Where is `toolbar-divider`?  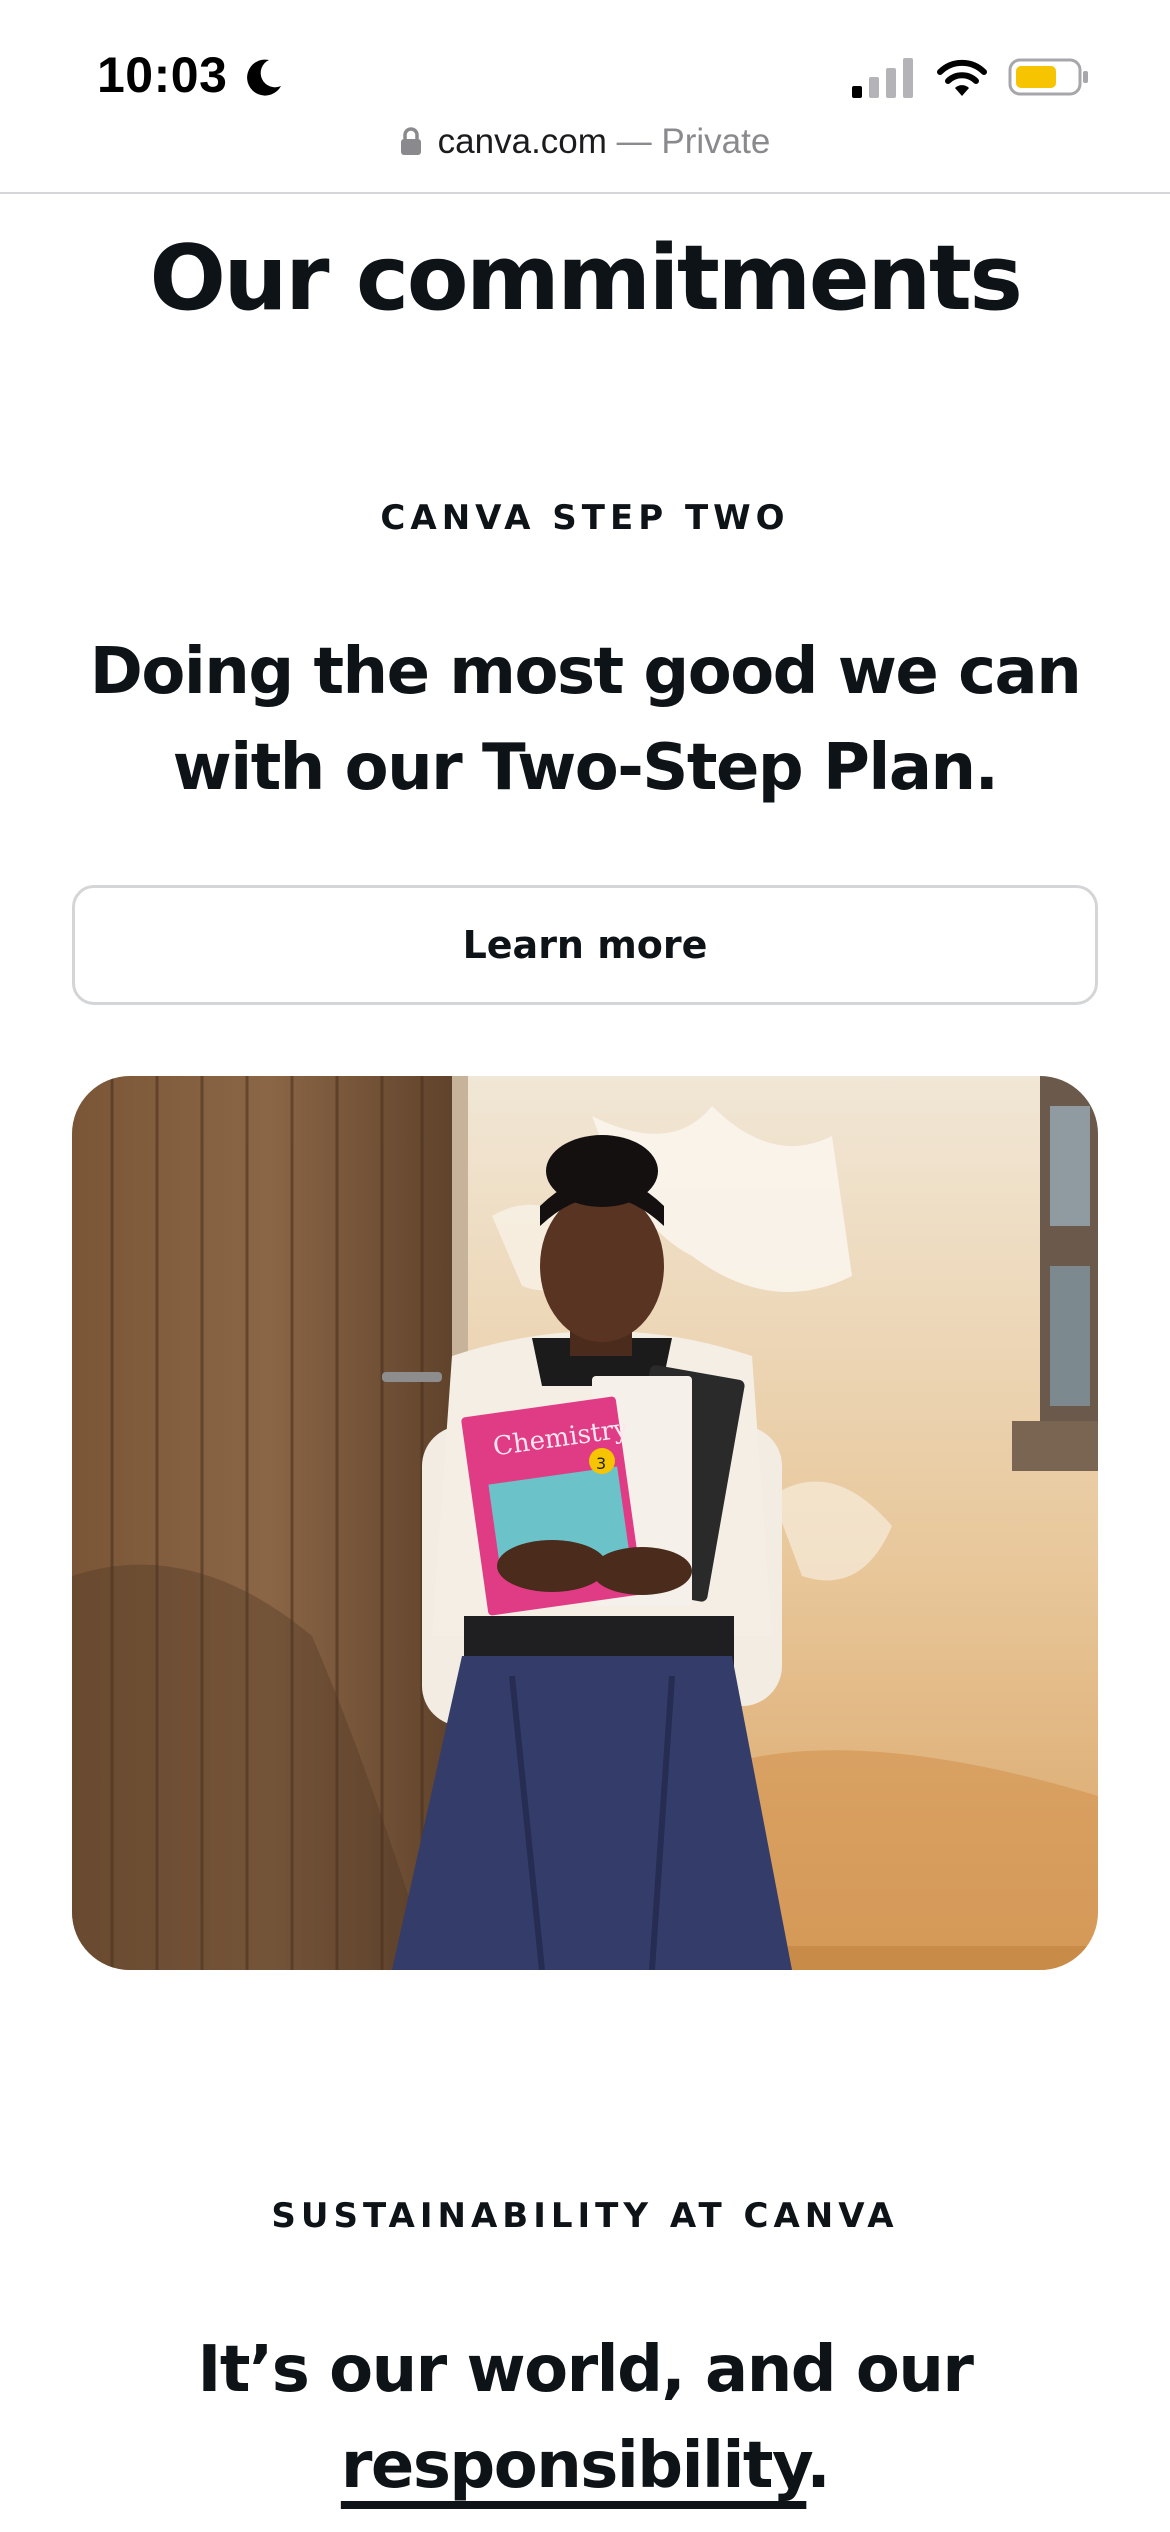
toolbar-divider is located at coordinates (585, 193).